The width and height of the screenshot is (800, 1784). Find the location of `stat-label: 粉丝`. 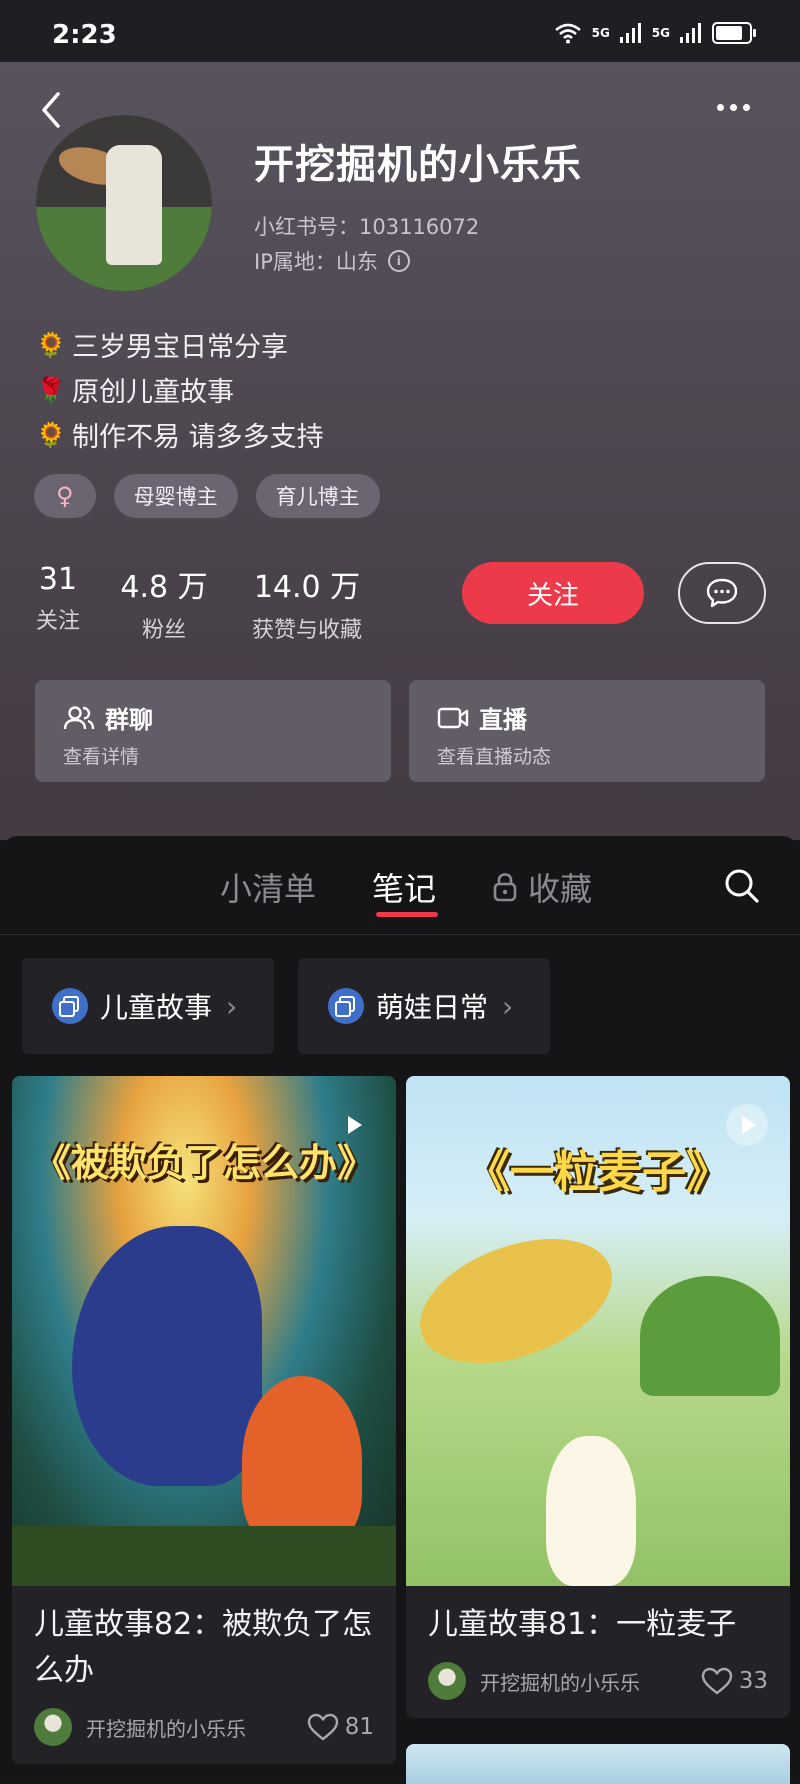

stat-label: 粉丝 is located at coordinates (163, 630).